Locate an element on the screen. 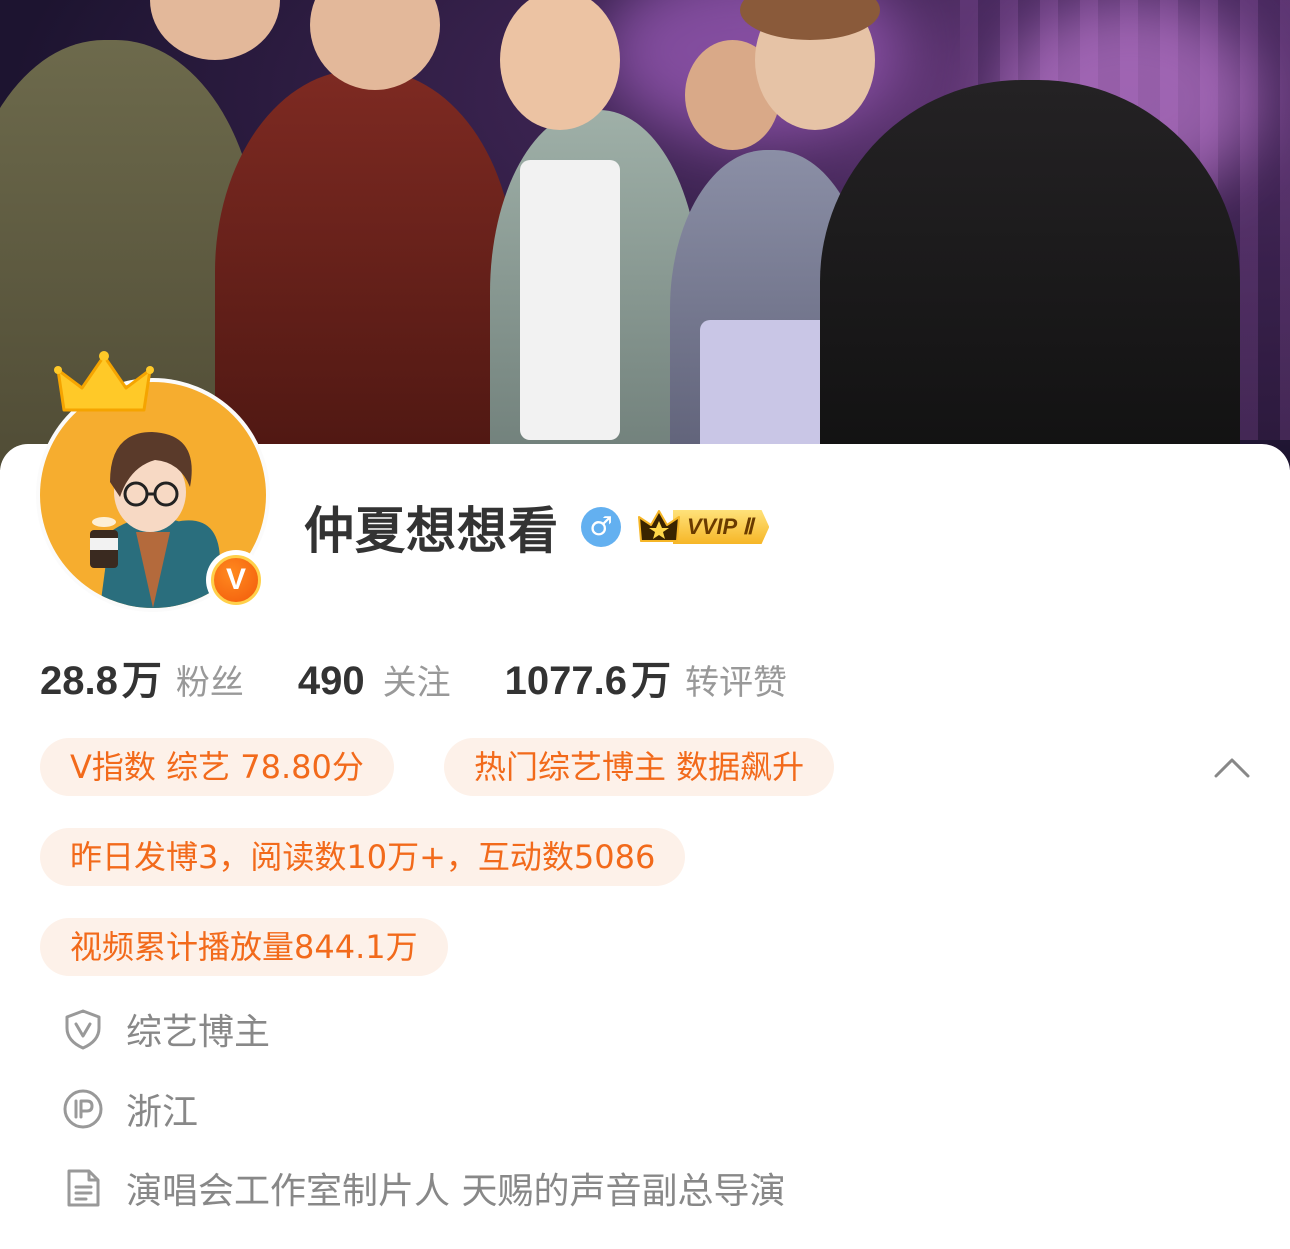 Image resolution: width=1290 pixels, height=1249 pixels. stat-followers: 28.8 万 粉丝 is located at coordinates (142, 677).